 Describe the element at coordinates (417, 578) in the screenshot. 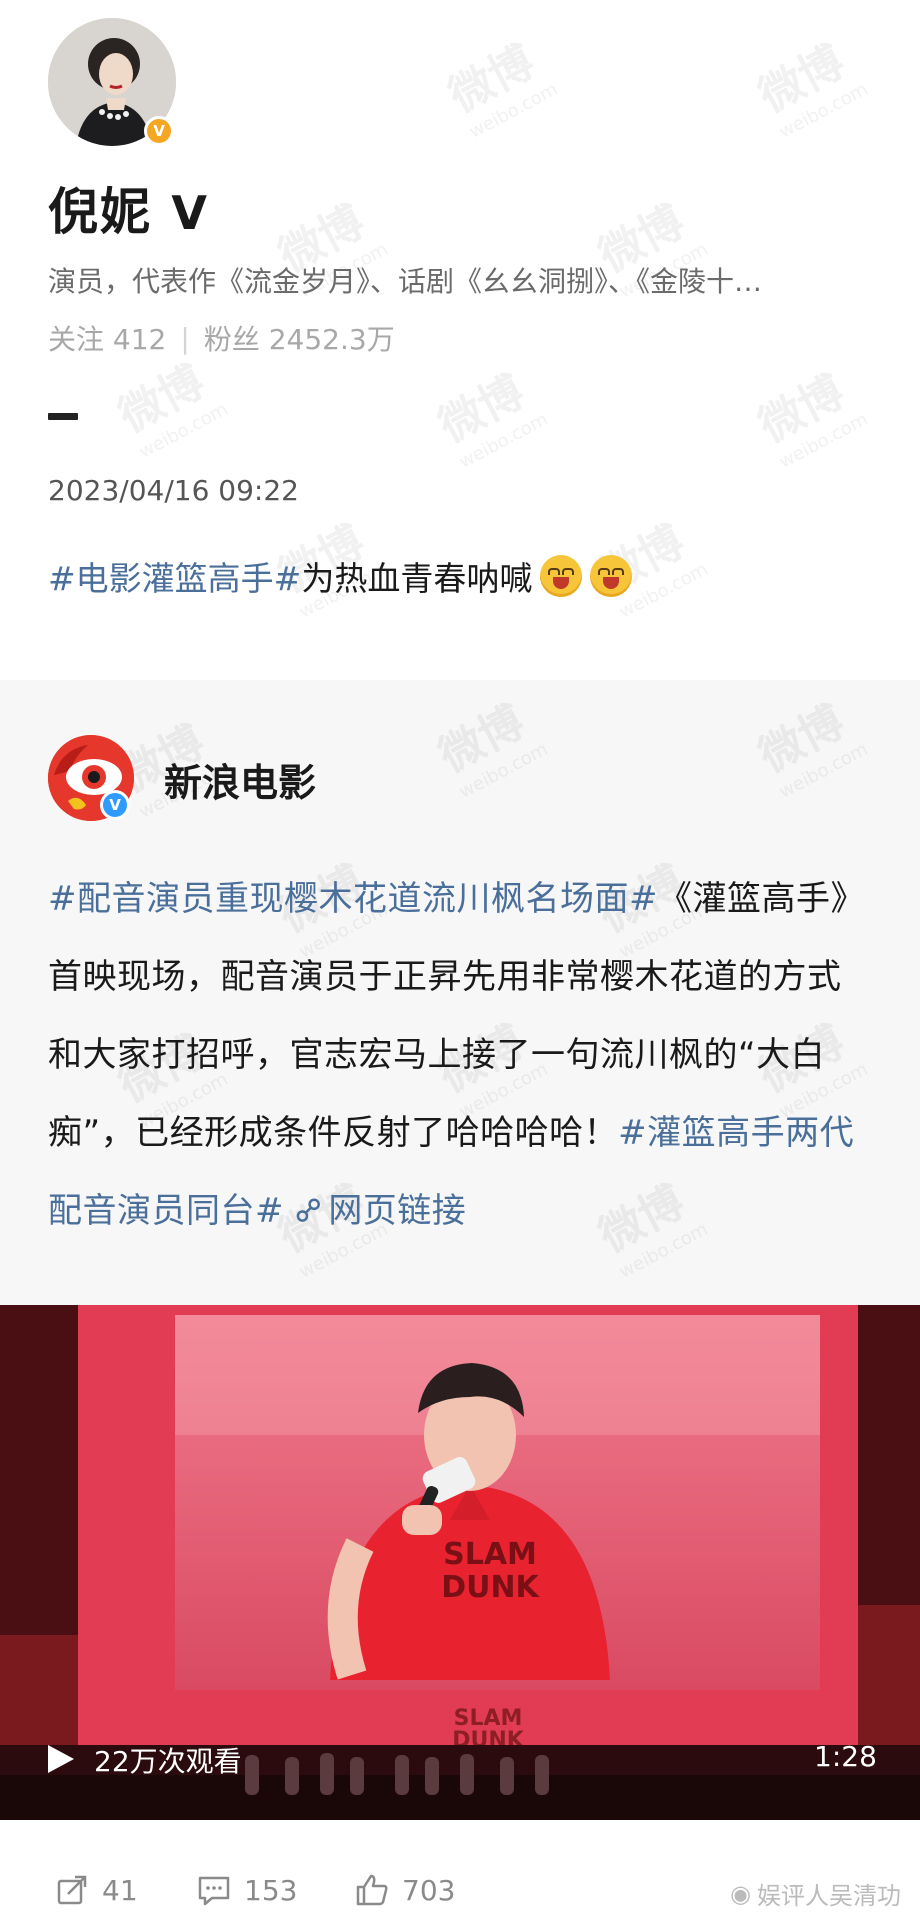

I see `post-text: 为热血青春呐喊` at that location.